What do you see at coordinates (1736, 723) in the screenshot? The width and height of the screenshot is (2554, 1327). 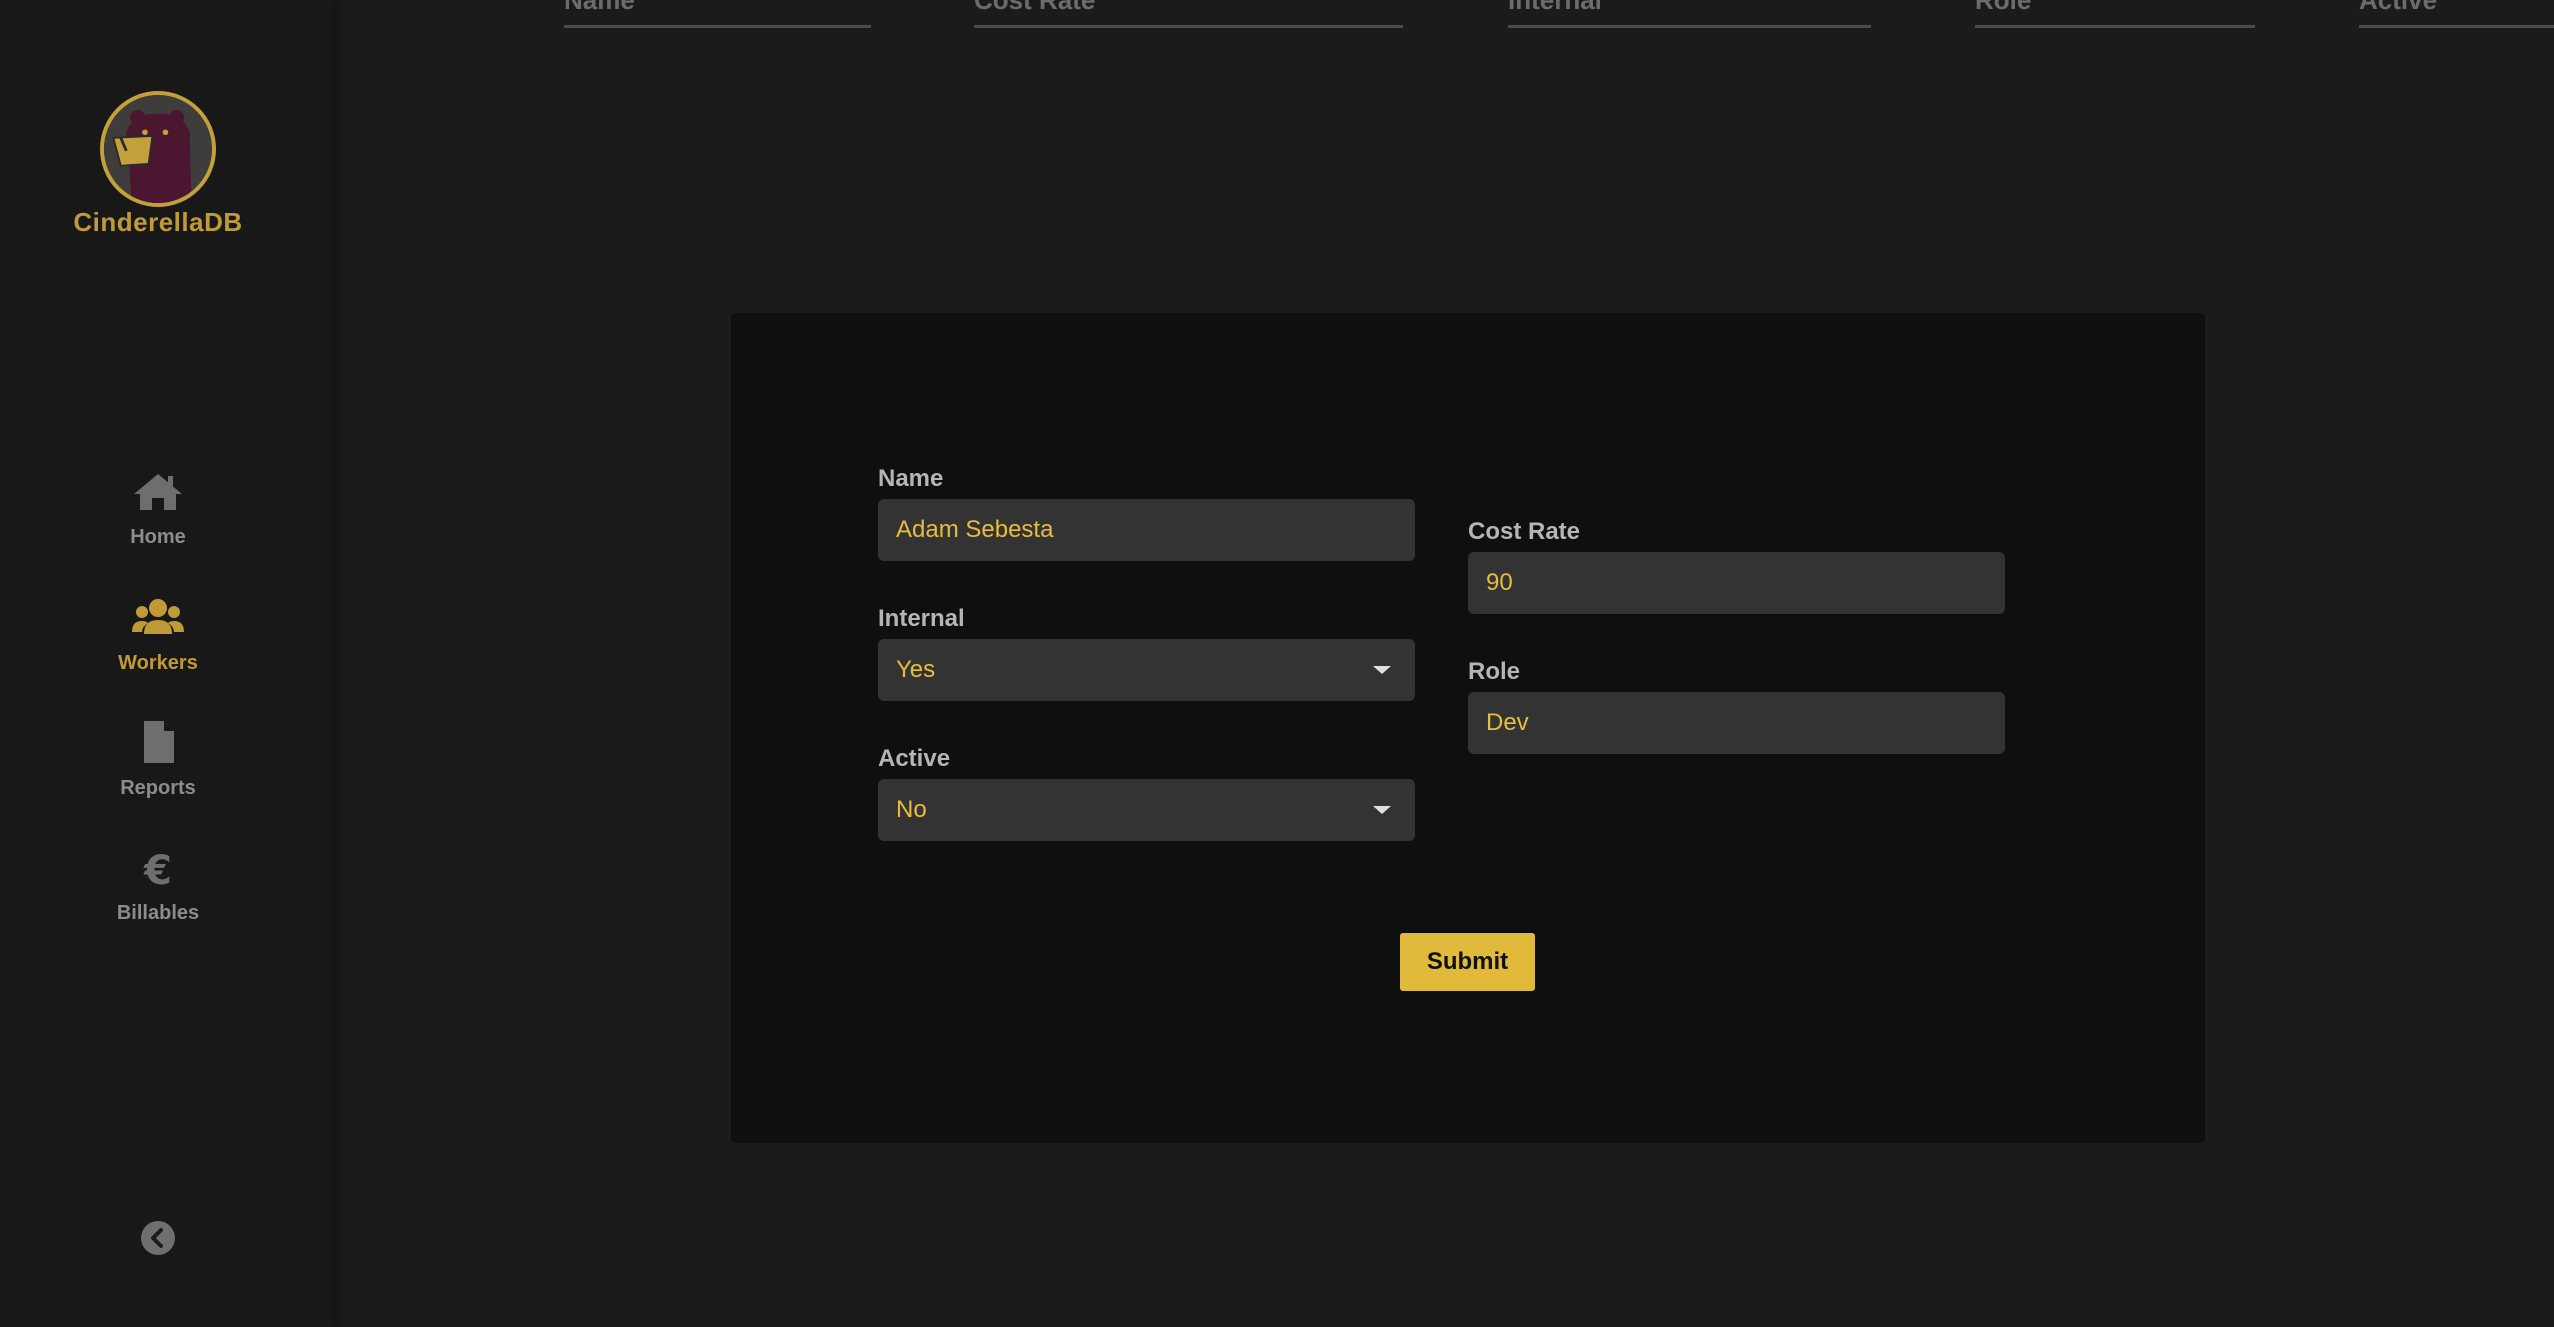 I see `role-input` at bounding box center [1736, 723].